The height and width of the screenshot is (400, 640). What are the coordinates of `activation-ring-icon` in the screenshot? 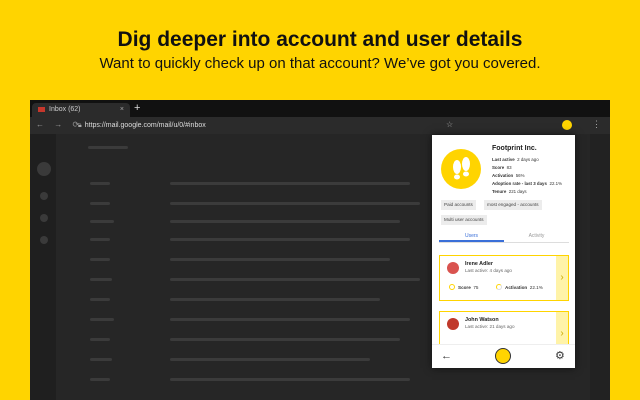 It's located at (499, 287).